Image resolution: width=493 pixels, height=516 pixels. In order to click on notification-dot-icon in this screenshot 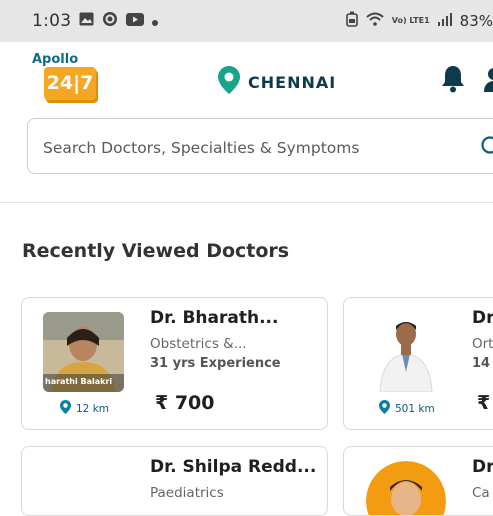, I will do `click(155, 21)`.